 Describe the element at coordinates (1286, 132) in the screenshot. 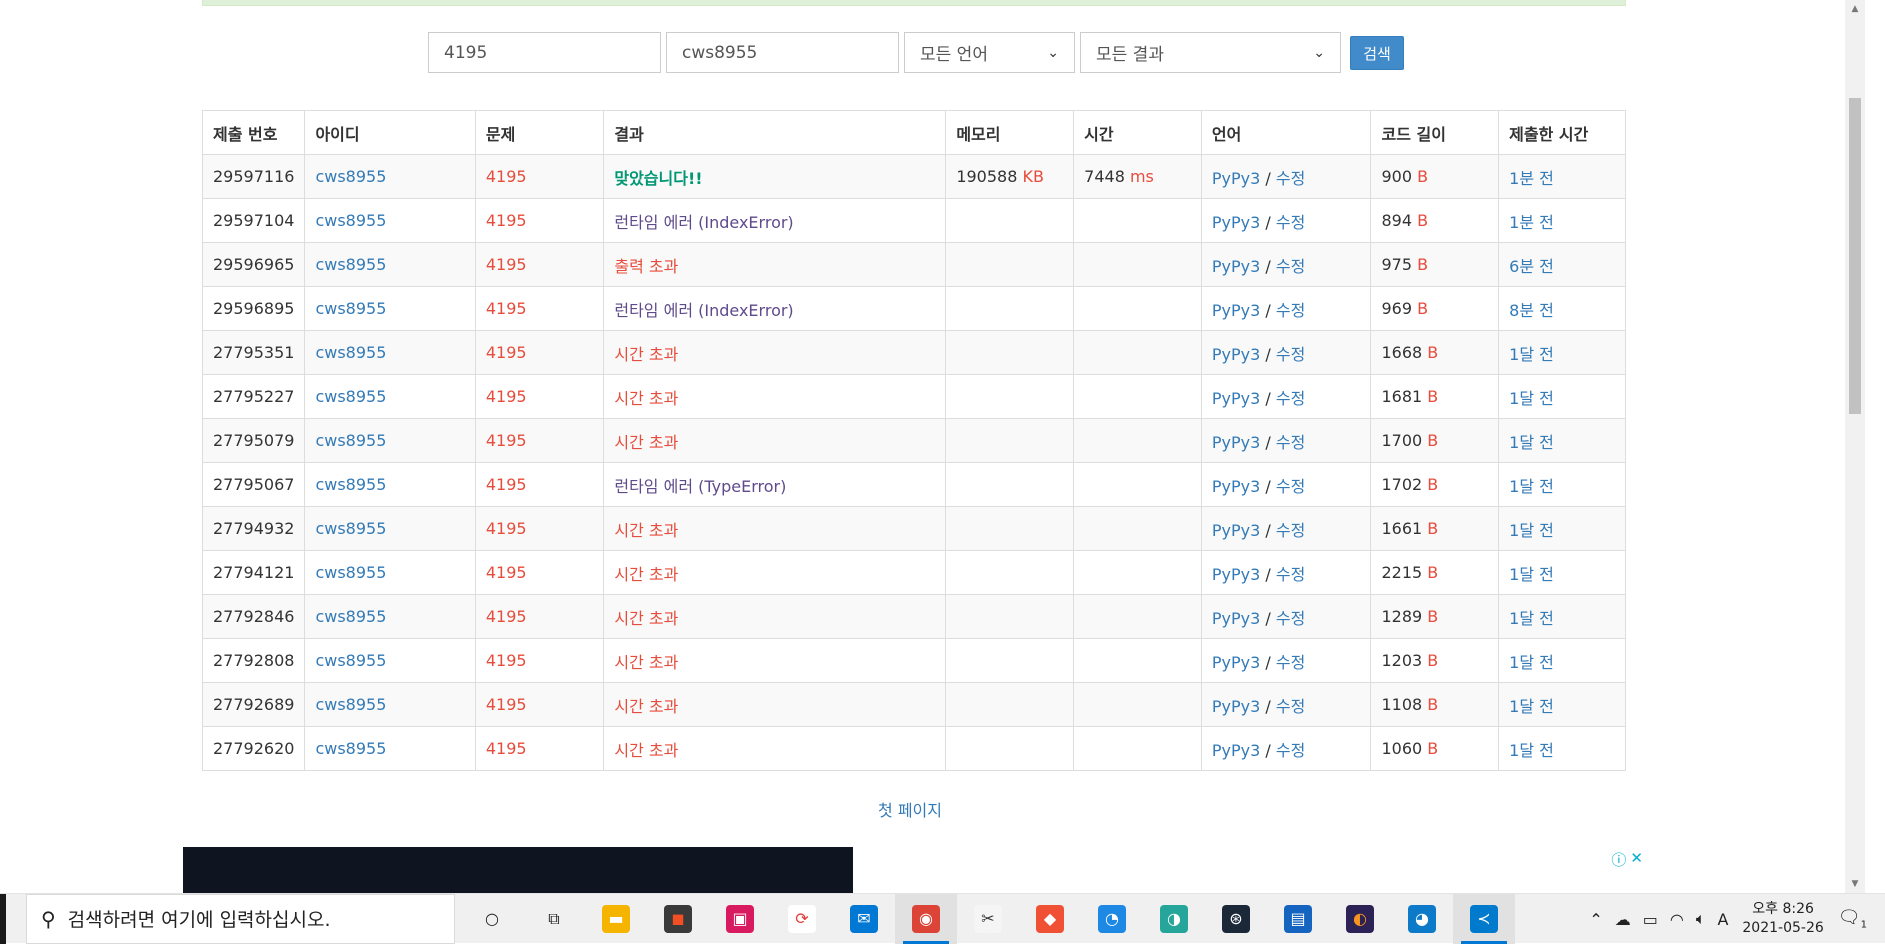

I see `col-header-language: 언어` at that location.